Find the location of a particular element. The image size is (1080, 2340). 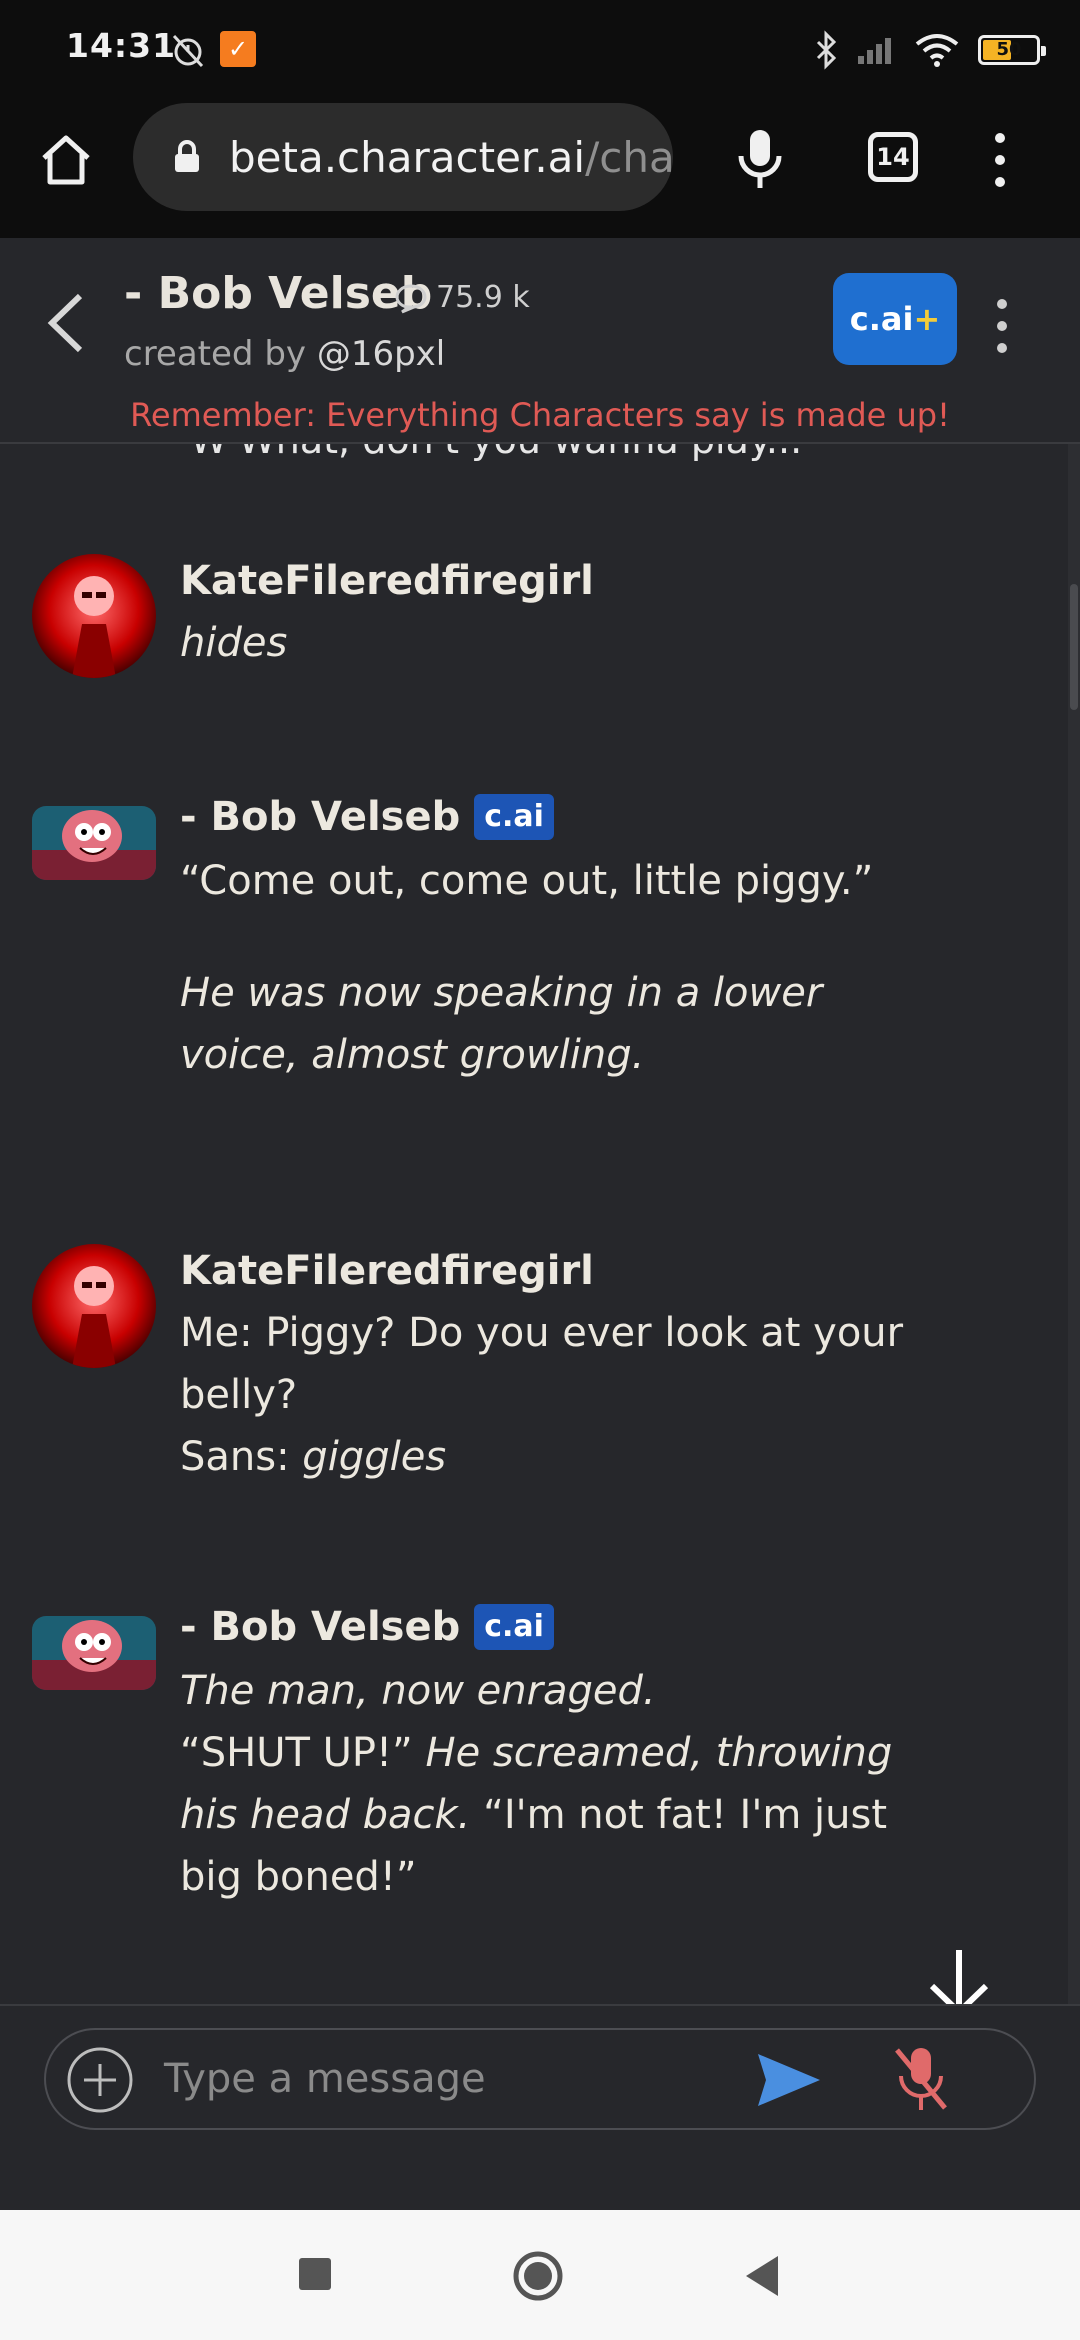

system-nav-bar is located at coordinates (540, 2275).